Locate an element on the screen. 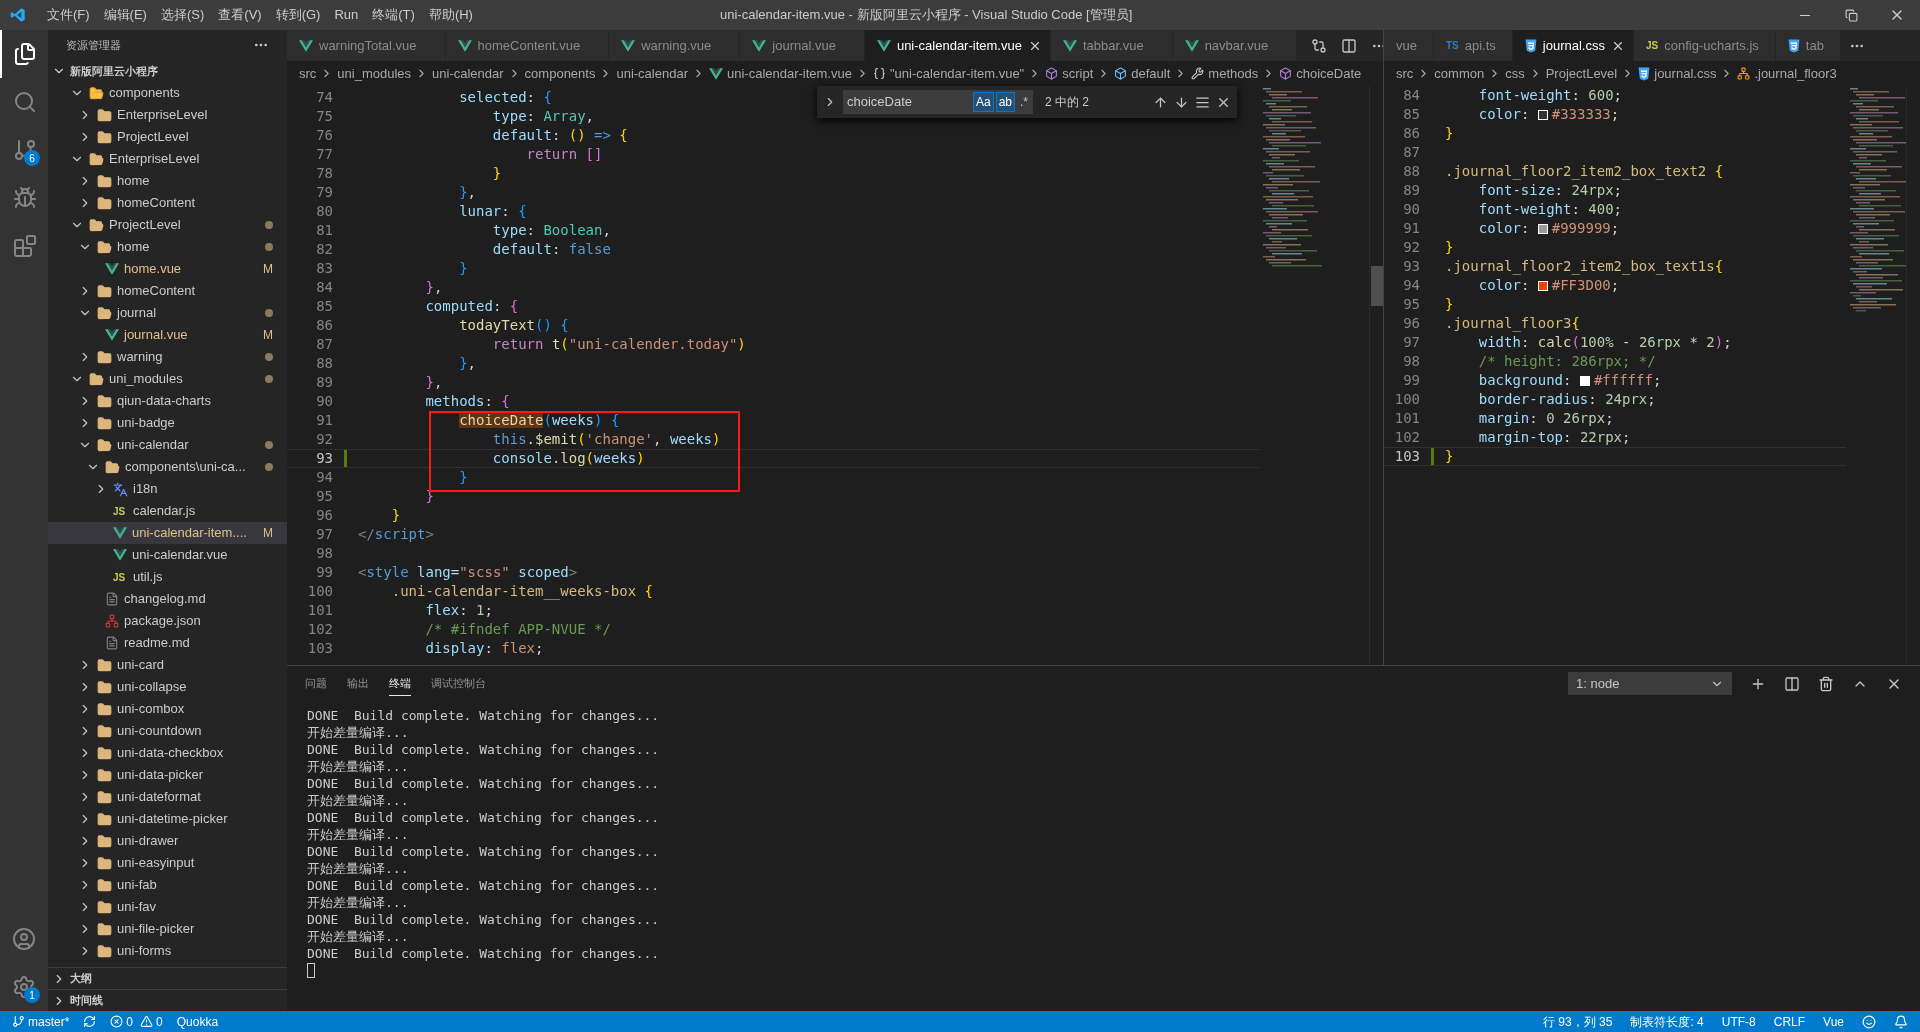  breadcrumb: methods is located at coordinates (1233, 73).